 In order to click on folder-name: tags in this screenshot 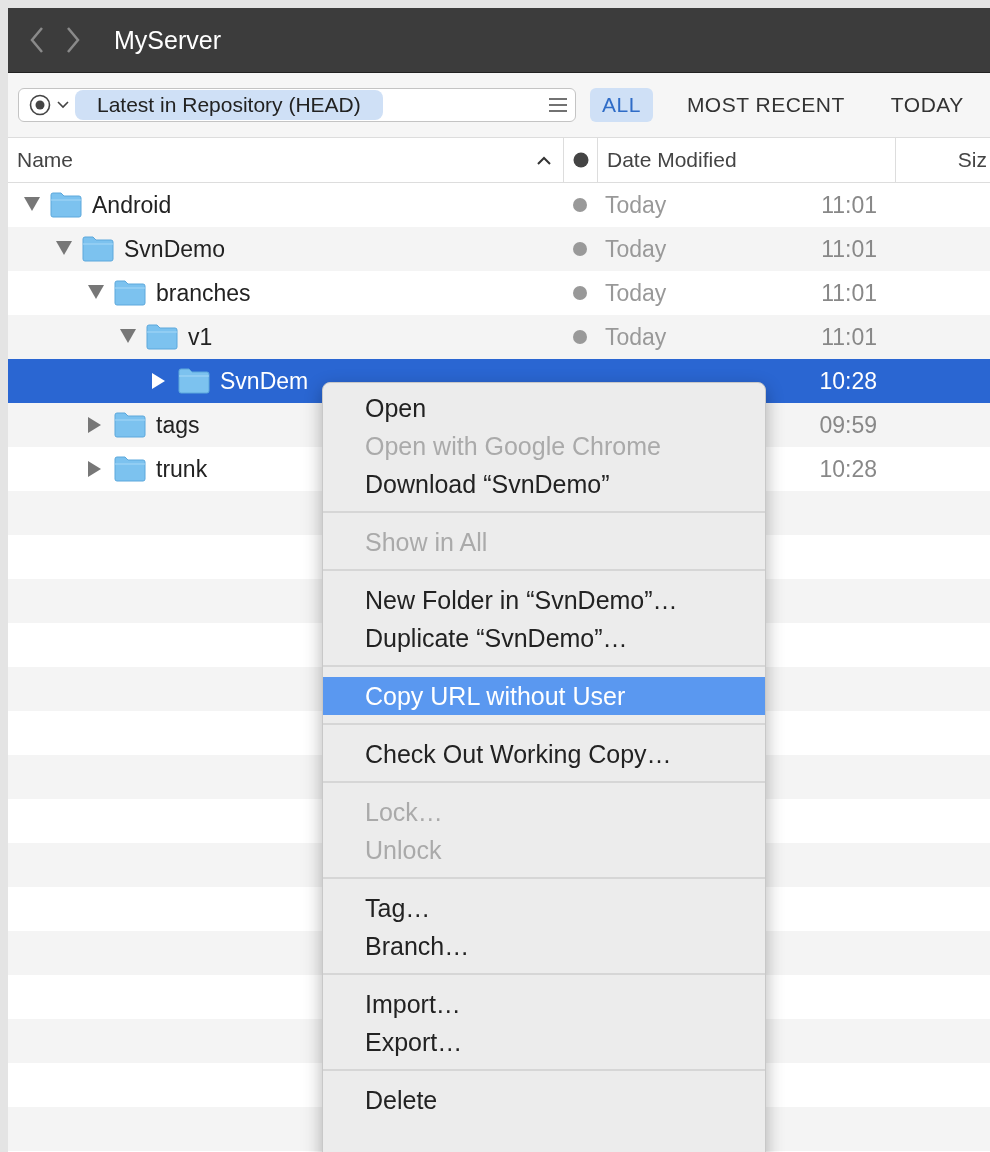, I will do `click(178, 425)`.